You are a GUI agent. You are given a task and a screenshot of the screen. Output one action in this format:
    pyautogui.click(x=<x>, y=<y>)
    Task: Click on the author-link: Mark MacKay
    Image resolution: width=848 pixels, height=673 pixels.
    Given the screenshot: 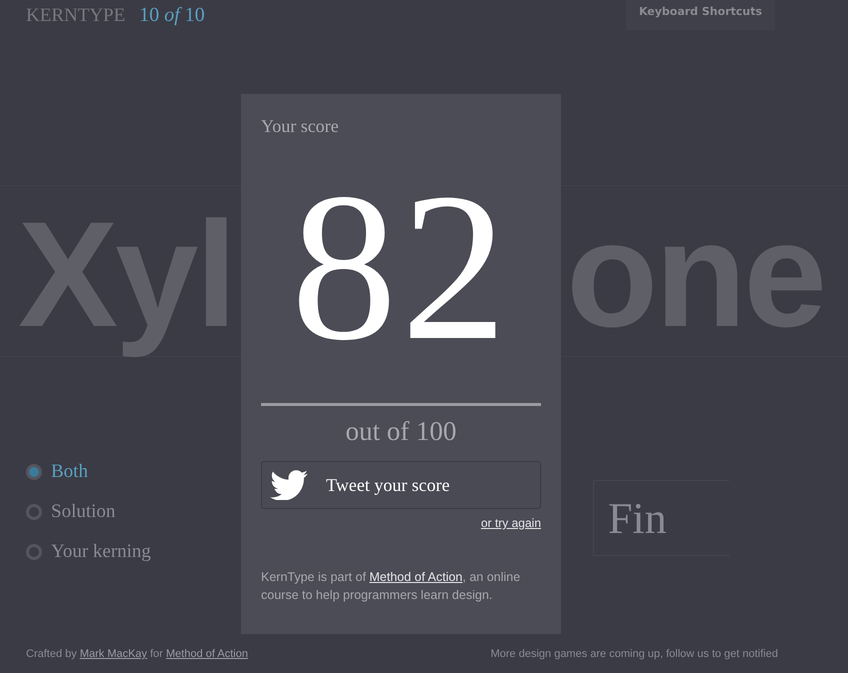 What is the action you would take?
    pyautogui.click(x=114, y=654)
    